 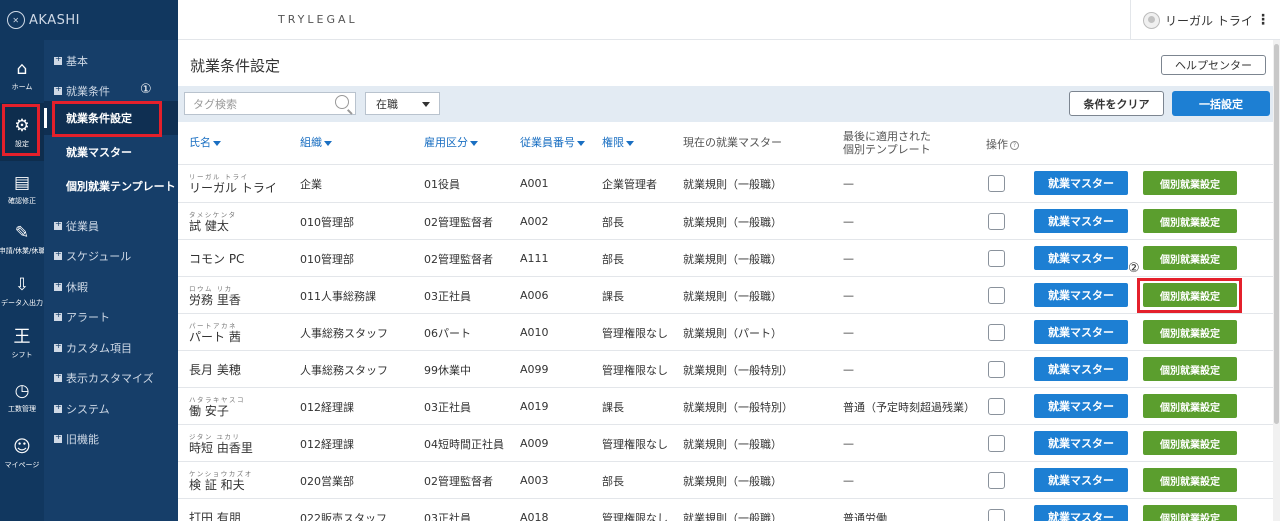 What do you see at coordinates (71, 61) in the screenshot?
I see `menu-basic: 基本` at bounding box center [71, 61].